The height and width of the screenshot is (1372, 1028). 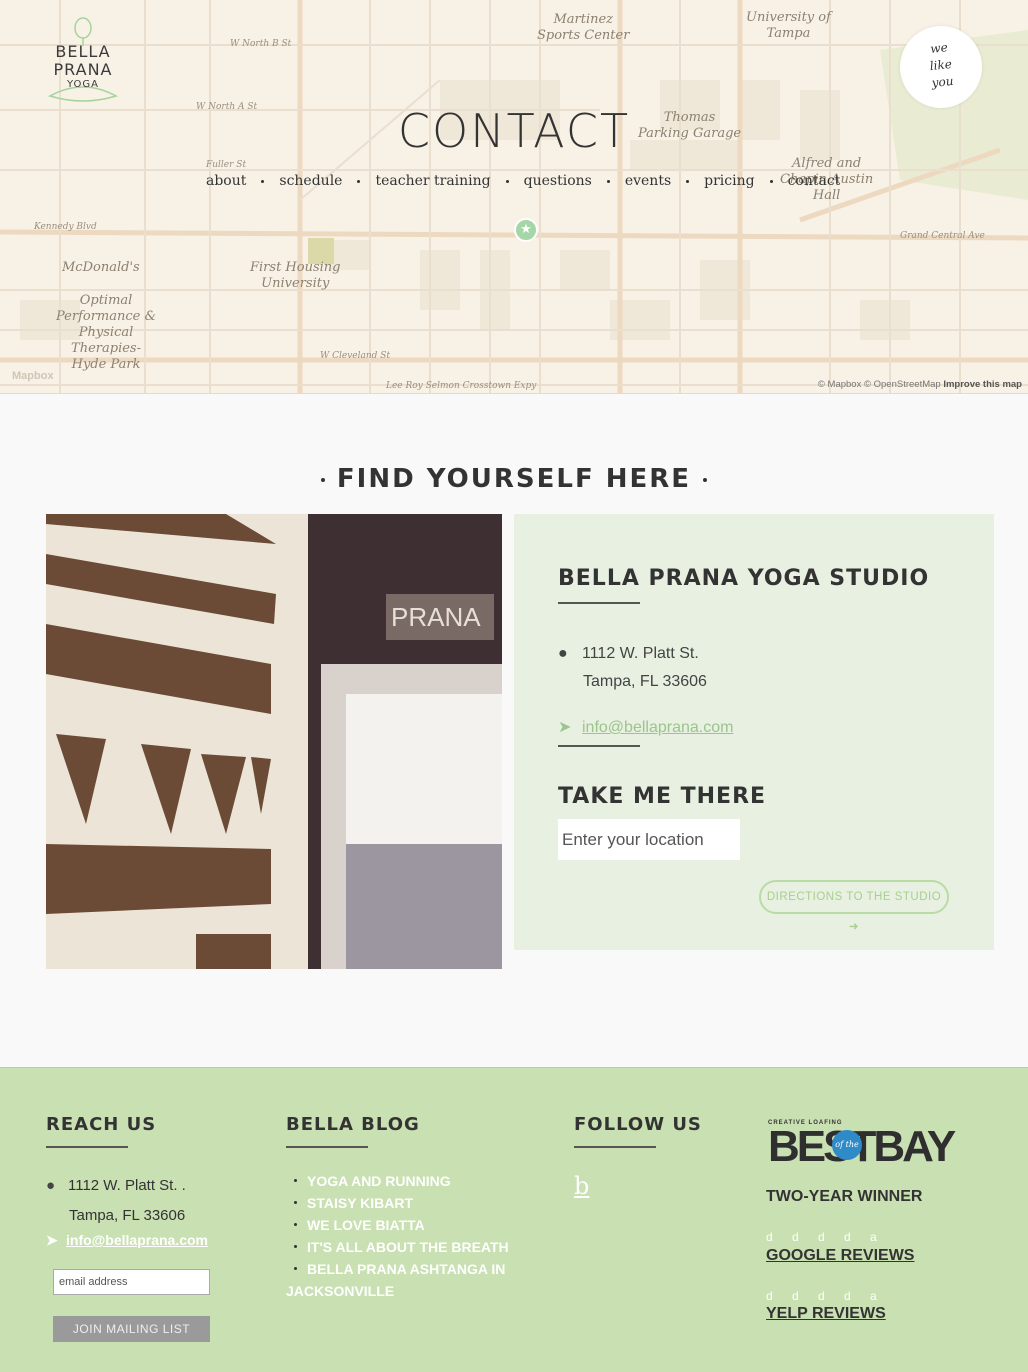 What do you see at coordinates (826, 1314) in the screenshot?
I see `yelp-reviews-link: YELP REVIEWS` at bounding box center [826, 1314].